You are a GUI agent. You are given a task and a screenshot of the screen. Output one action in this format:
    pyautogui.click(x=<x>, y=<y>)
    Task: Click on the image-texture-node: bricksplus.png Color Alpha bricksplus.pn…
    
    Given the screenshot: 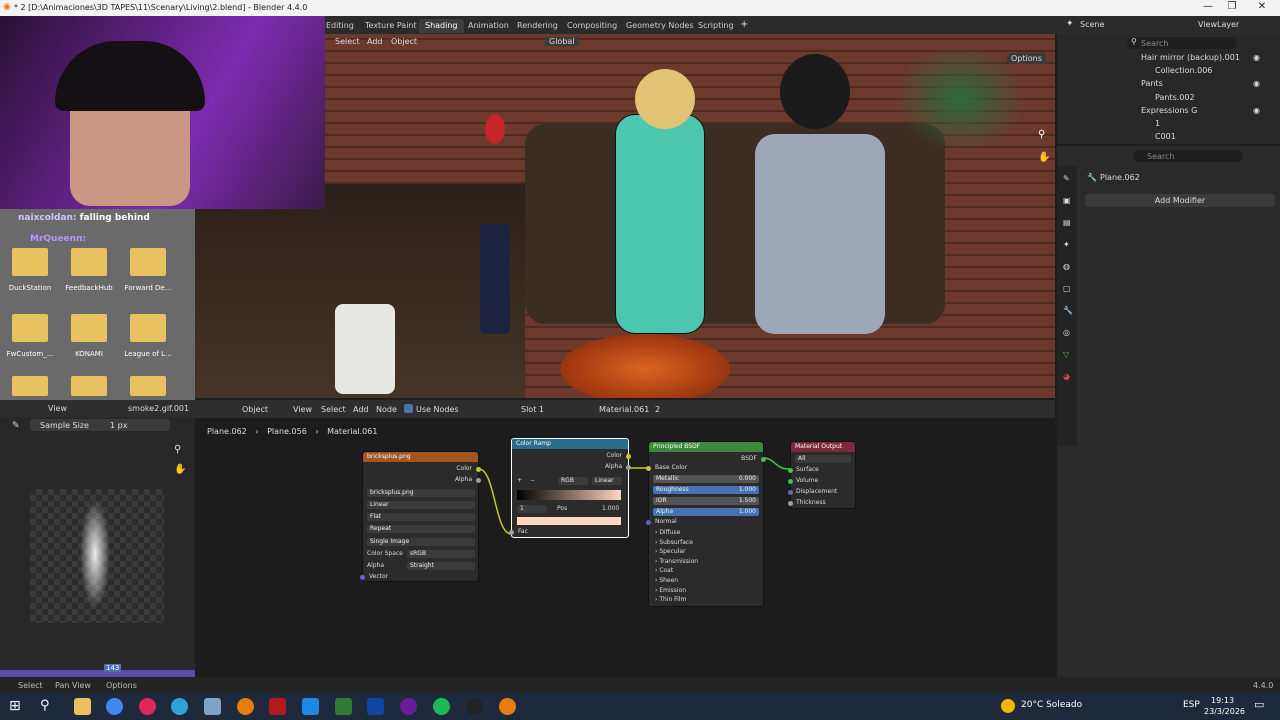 What is the action you would take?
    pyautogui.click(x=420, y=516)
    